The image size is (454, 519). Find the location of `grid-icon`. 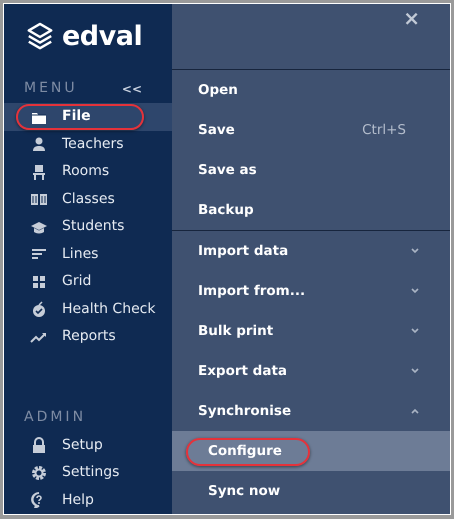

grid-icon is located at coordinates (39, 282).